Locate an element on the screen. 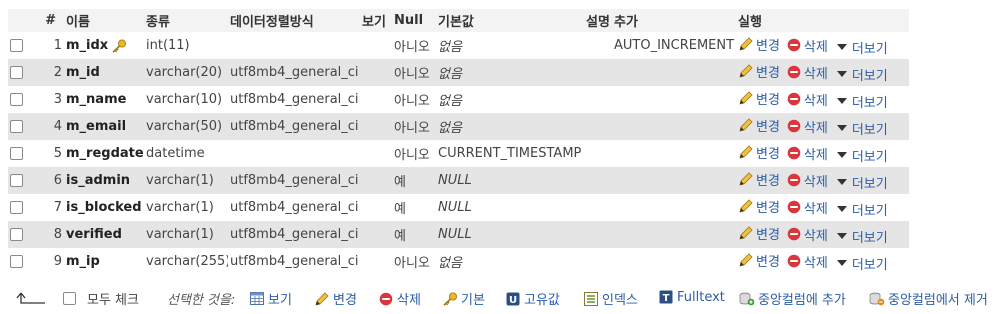 The width and height of the screenshot is (997, 314). header-attributes: 보기 is located at coordinates (376, 20).